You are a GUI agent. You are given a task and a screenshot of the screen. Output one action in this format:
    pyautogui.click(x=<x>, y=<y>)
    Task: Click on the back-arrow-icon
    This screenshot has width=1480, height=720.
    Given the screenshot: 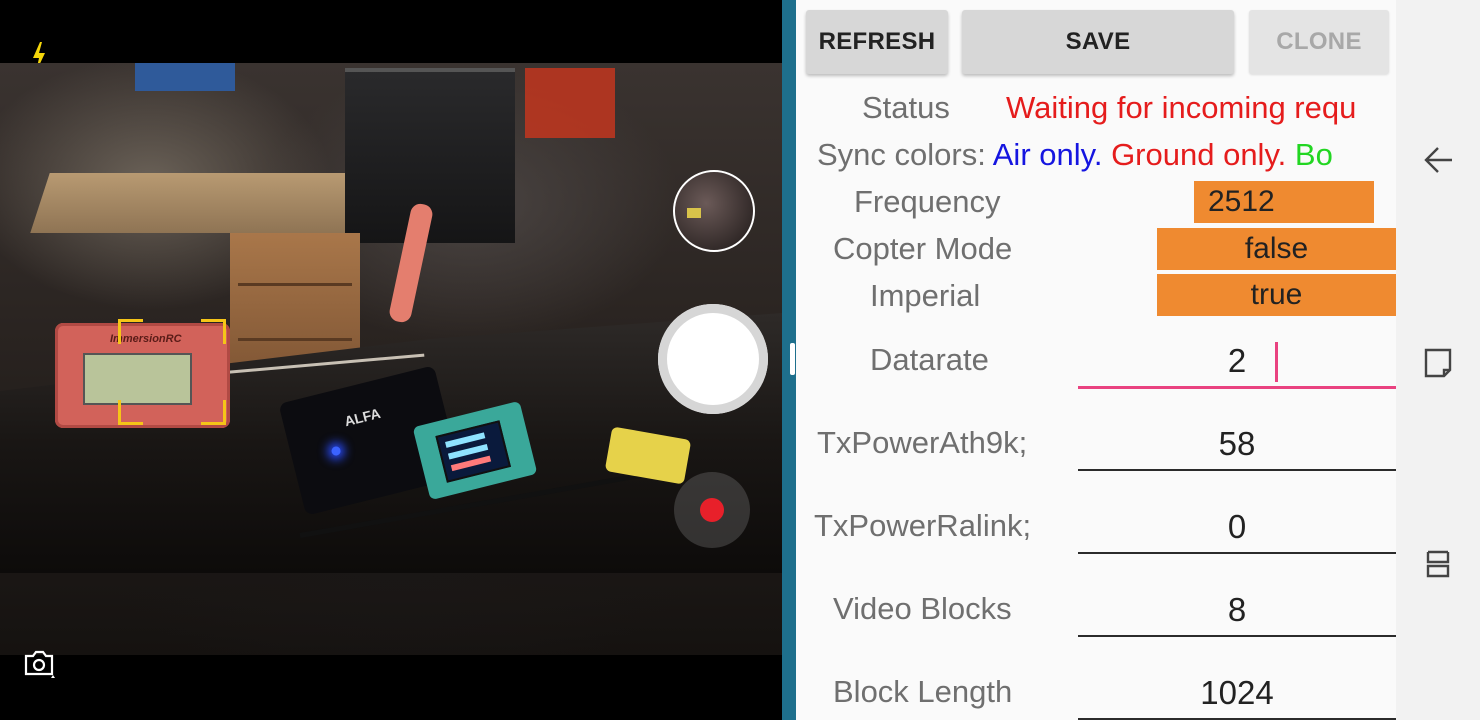 What is the action you would take?
    pyautogui.click(x=1438, y=160)
    